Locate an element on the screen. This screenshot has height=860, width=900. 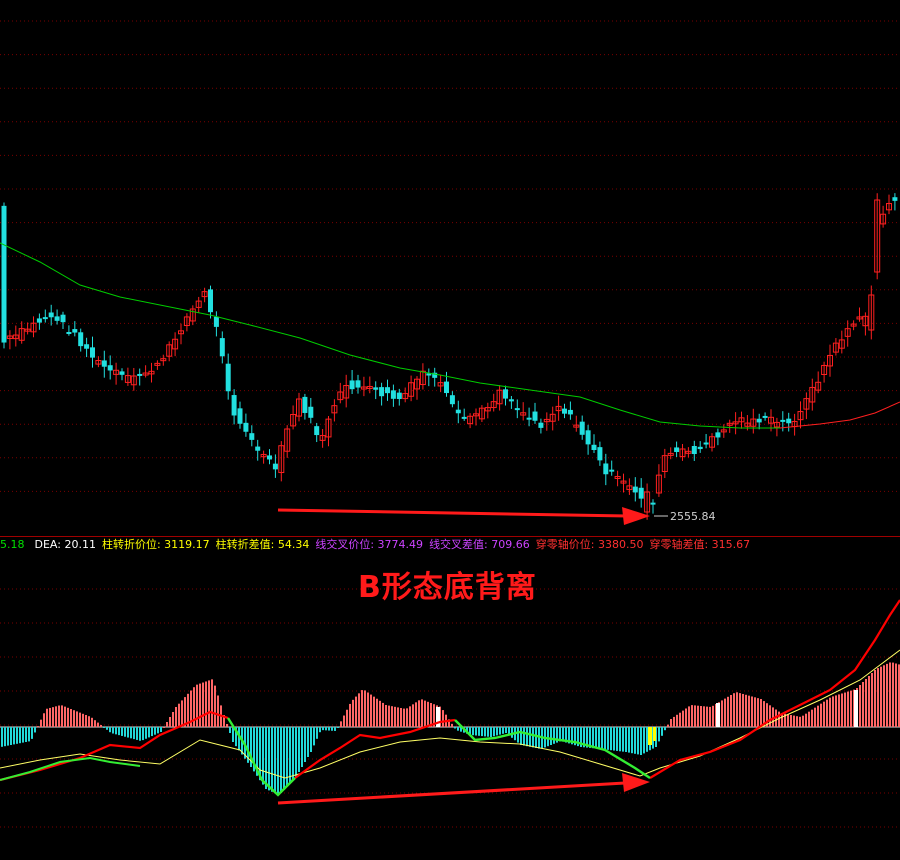
arrow-head is located at coordinates (636, 516).